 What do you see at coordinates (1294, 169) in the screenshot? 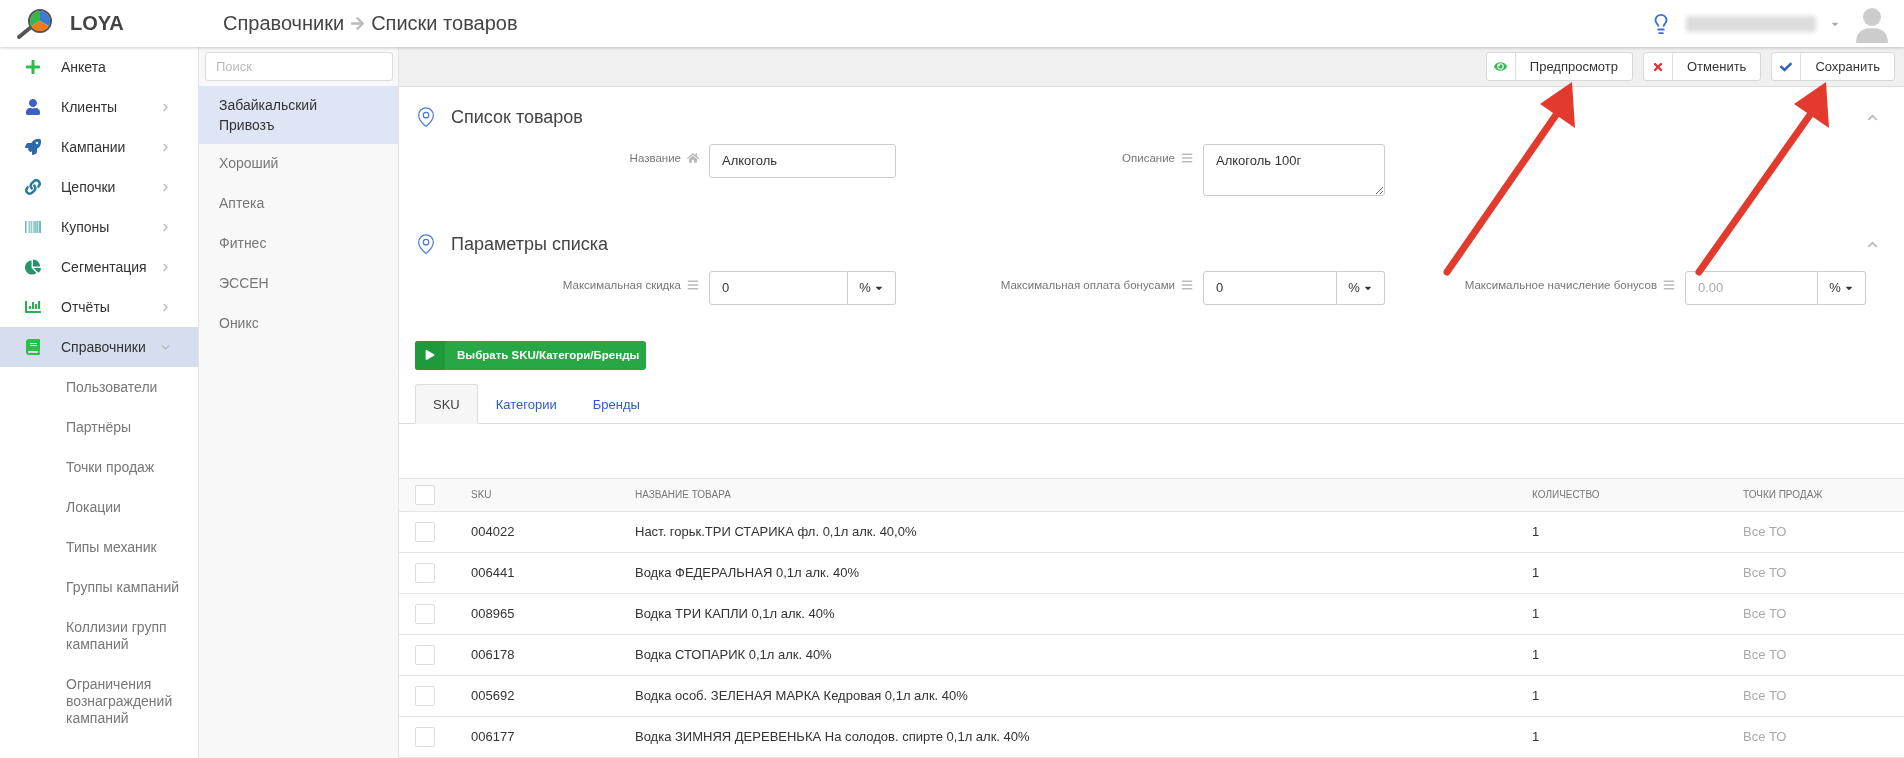
I see `description-field: Алкоголь 100г` at bounding box center [1294, 169].